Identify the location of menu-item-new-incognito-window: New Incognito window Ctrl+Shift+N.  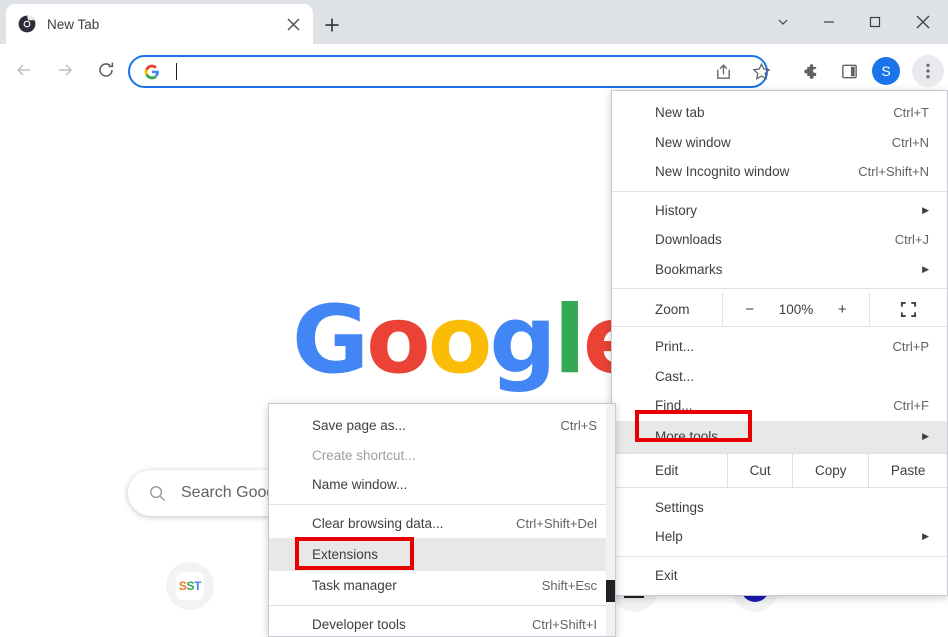
(779, 172).